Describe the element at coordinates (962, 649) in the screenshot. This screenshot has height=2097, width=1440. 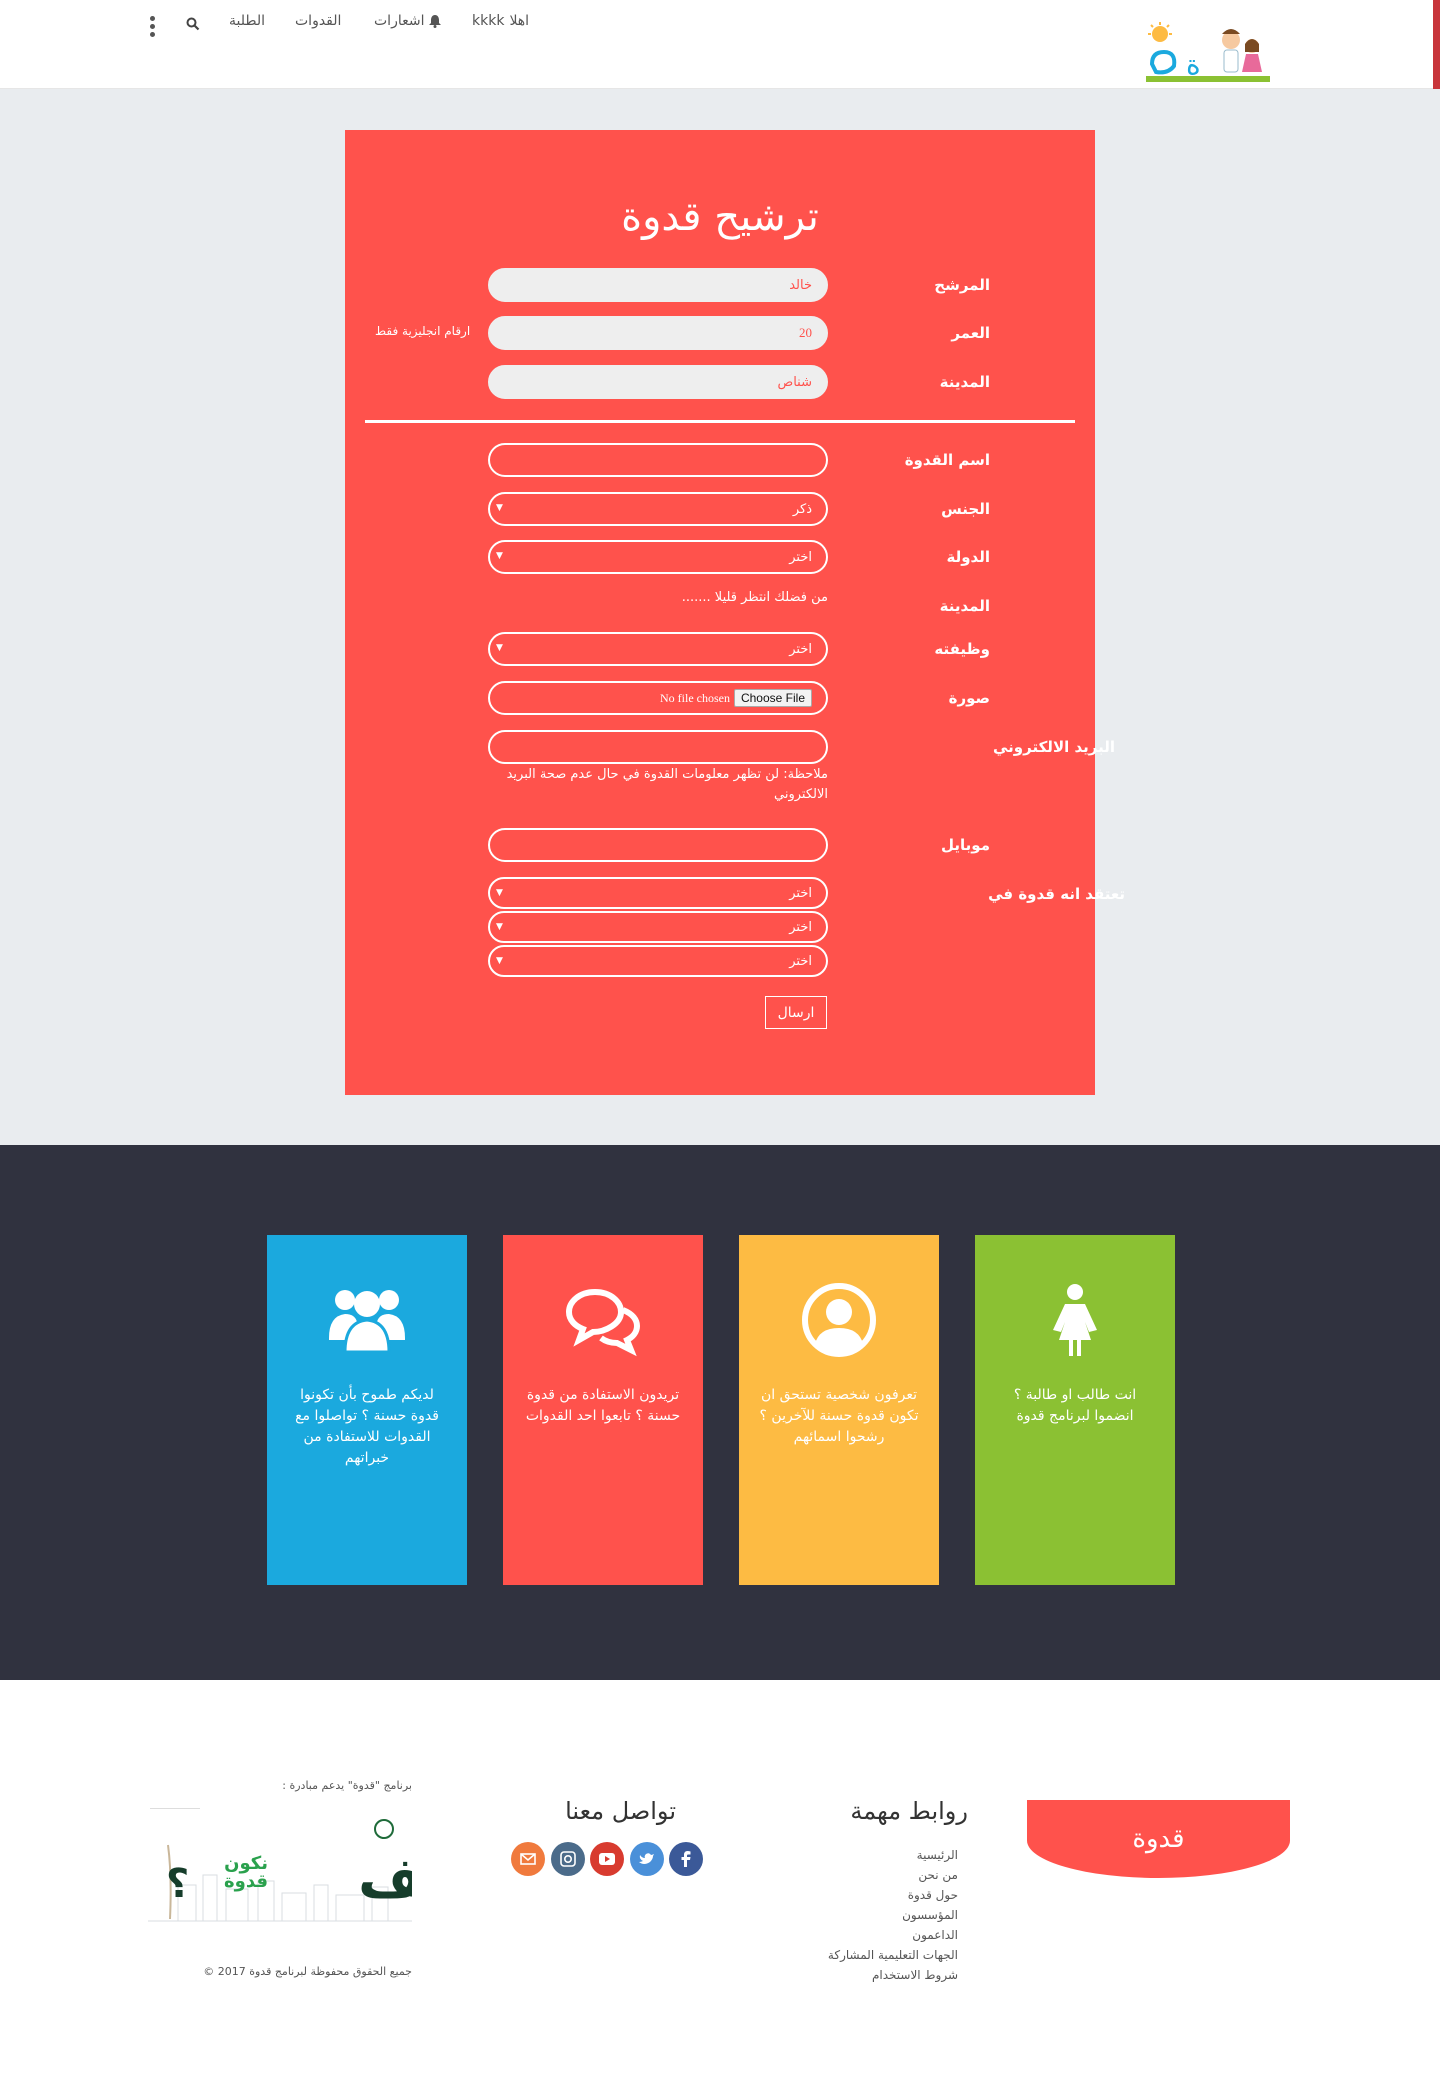
I see `job-label: وظيفته` at that location.